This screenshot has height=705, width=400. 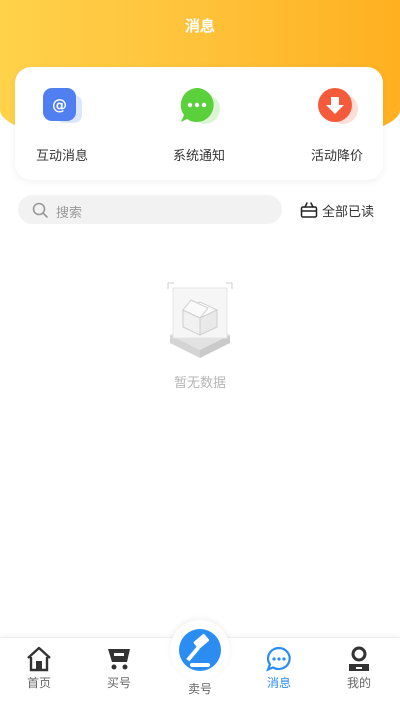 I want to click on tab-message: 消息, so click(x=279, y=668).